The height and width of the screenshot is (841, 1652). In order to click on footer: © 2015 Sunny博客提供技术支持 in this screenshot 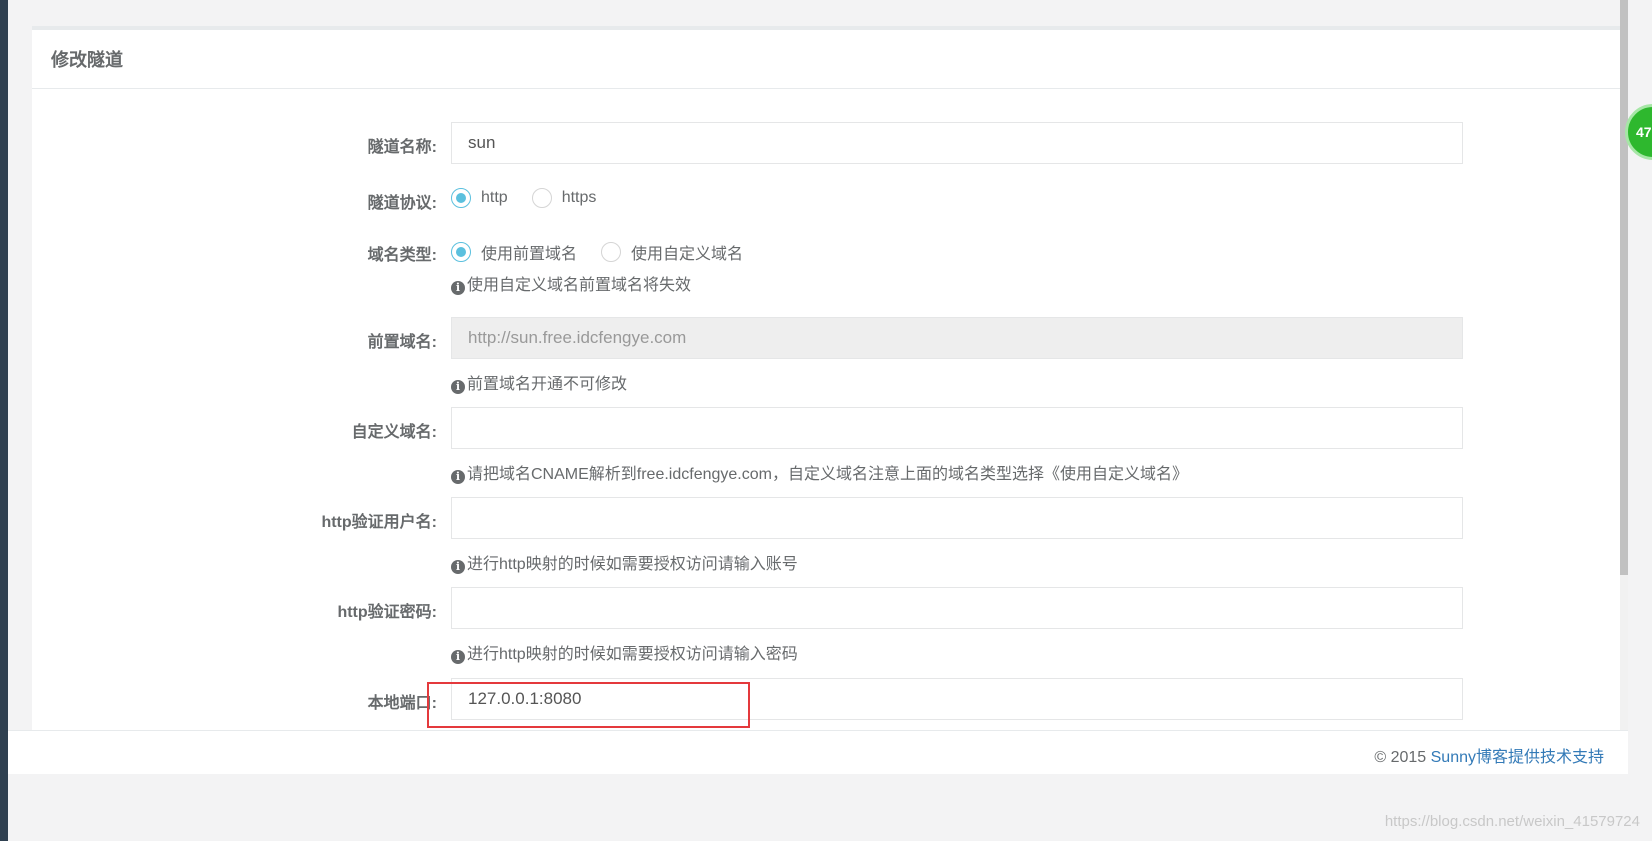, I will do `click(818, 752)`.